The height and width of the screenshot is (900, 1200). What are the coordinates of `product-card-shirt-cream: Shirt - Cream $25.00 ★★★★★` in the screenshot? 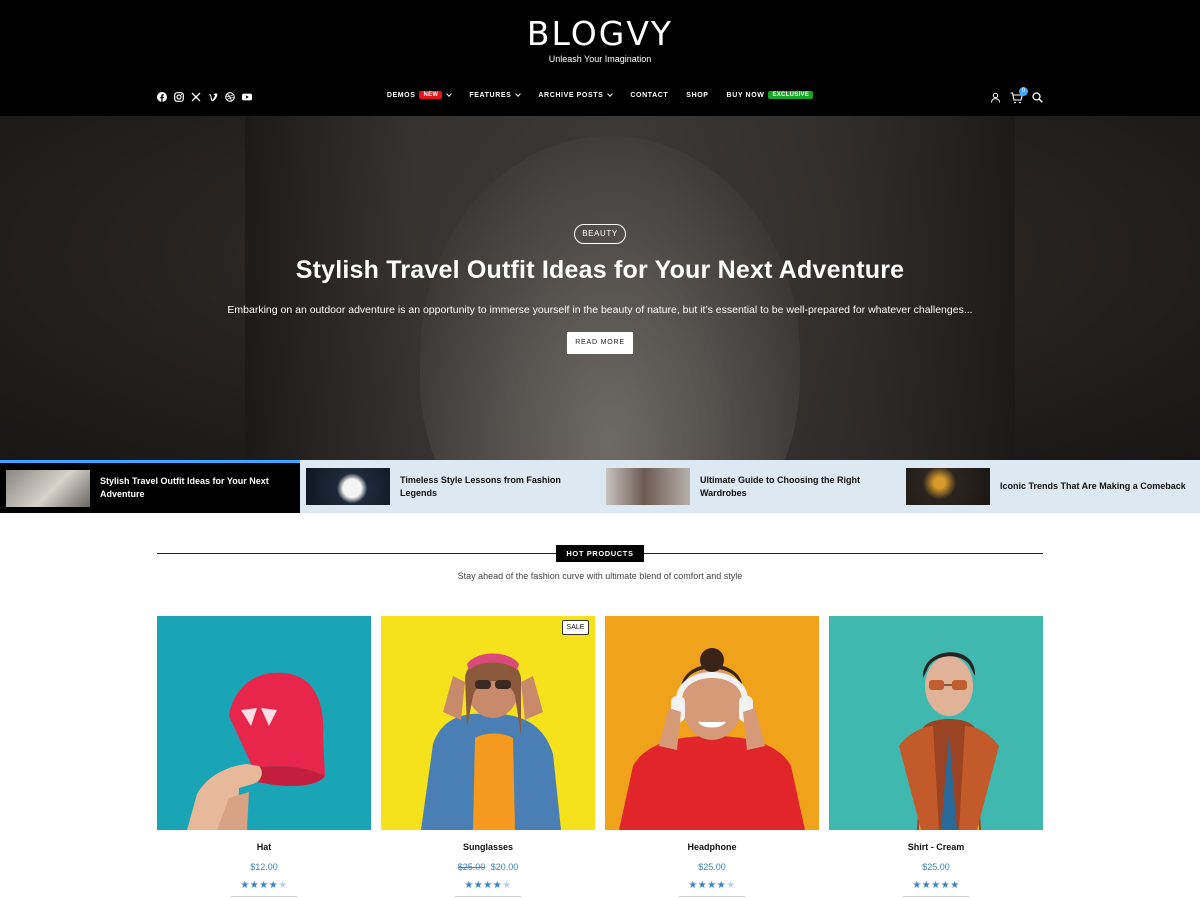 It's located at (936, 756).